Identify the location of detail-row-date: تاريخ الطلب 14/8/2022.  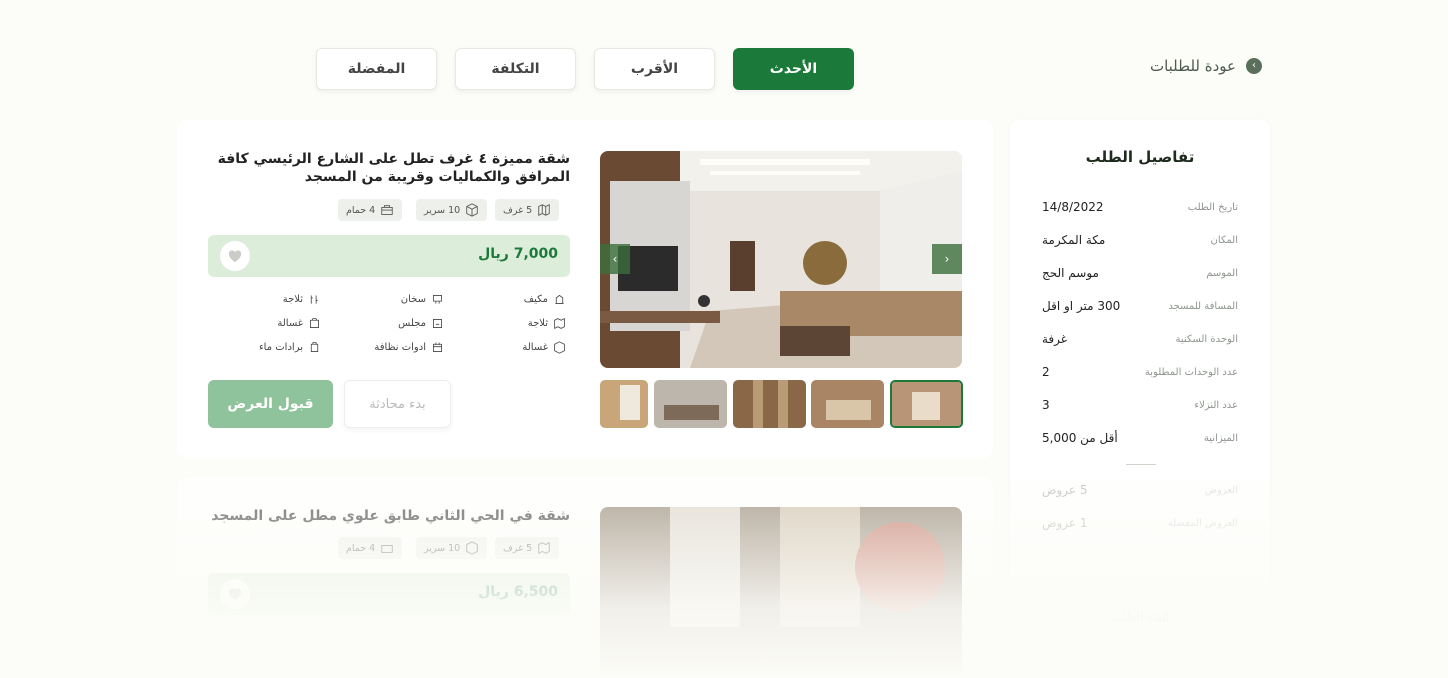
(1140, 207).